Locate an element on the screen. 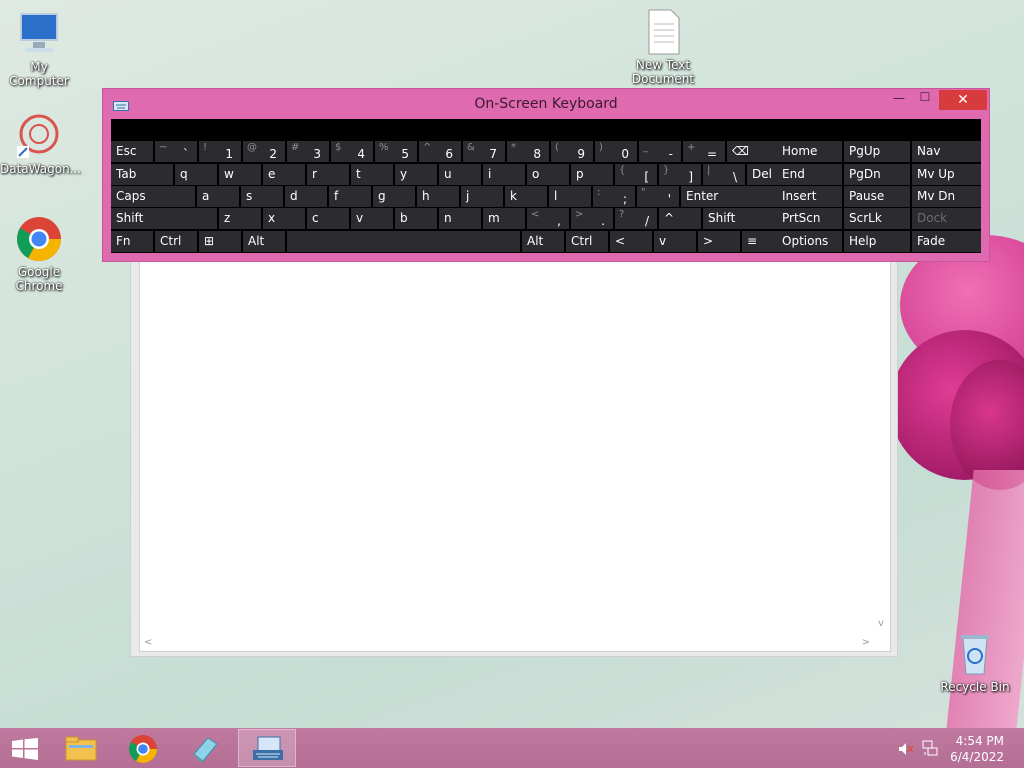 This screenshot has height=768, width=1024. key-l: l is located at coordinates (570, 196).